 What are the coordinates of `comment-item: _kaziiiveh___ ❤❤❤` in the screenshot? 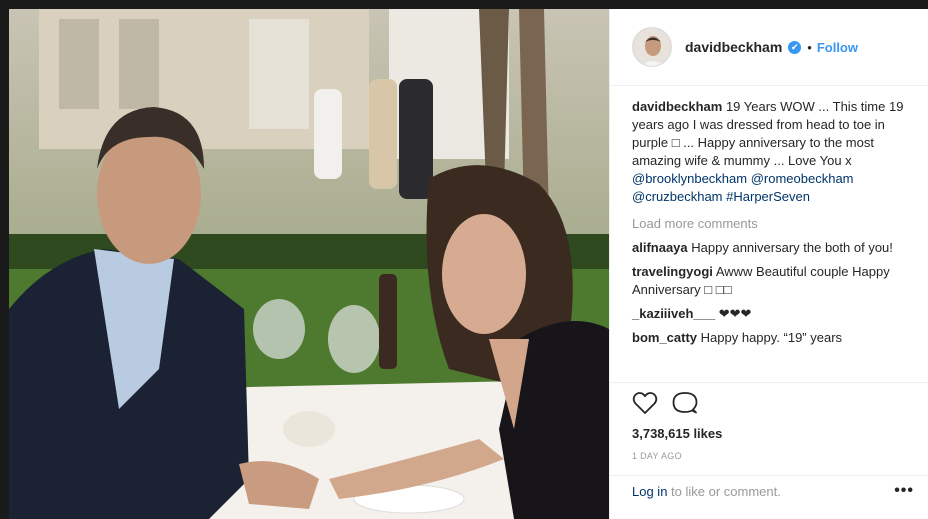 It's located at (772, 314).